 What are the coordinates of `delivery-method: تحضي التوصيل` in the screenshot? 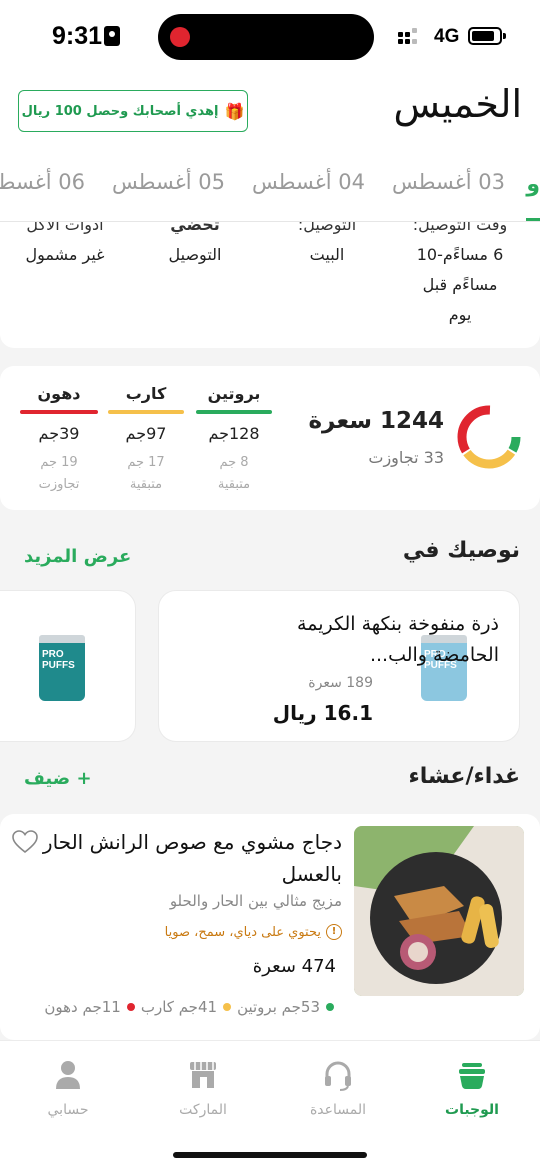 It's located at (195, 246).